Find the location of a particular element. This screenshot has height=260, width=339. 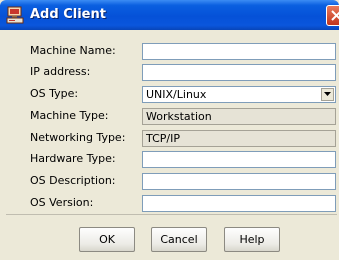

hardware-type-input is located at coordinates (239, 159).